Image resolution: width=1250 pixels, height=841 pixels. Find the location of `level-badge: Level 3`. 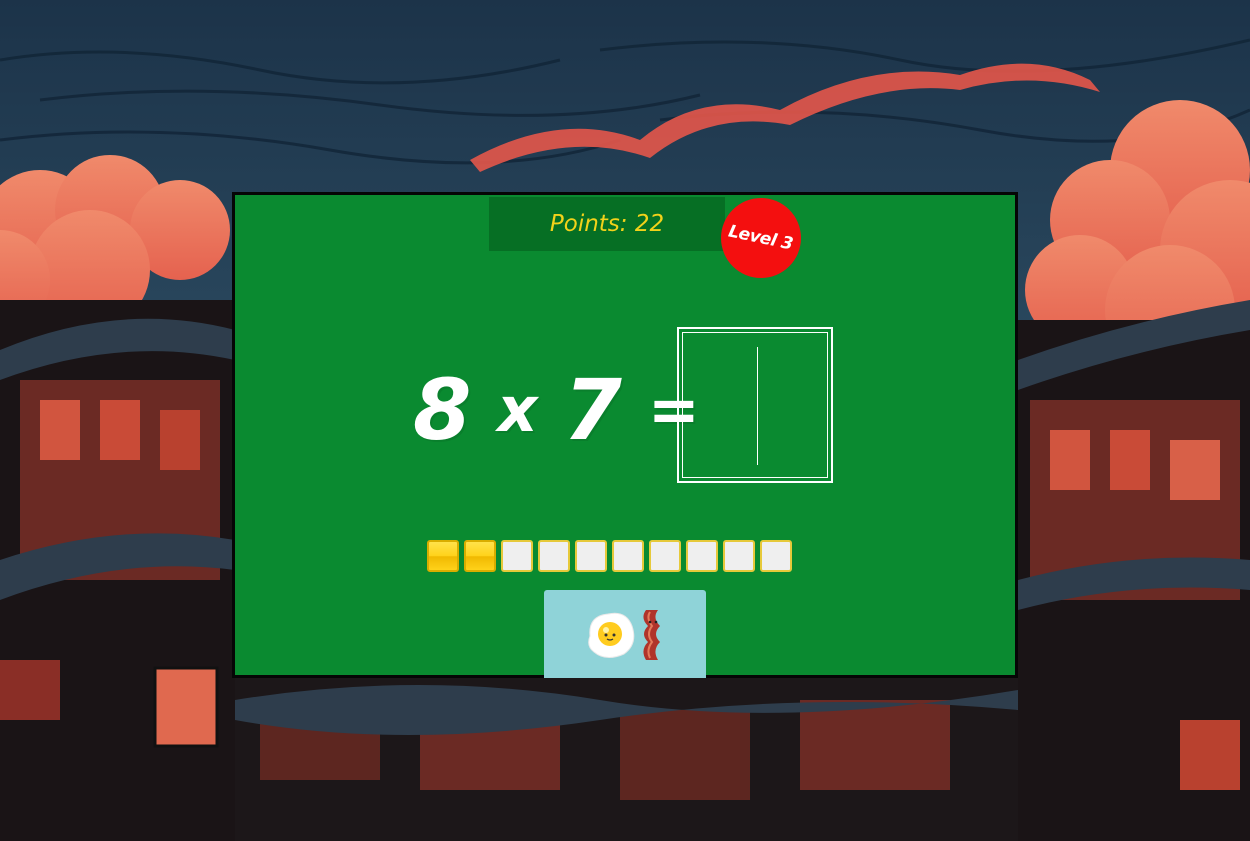

level-badge: Level 3 is located at coordinates (761, 238).